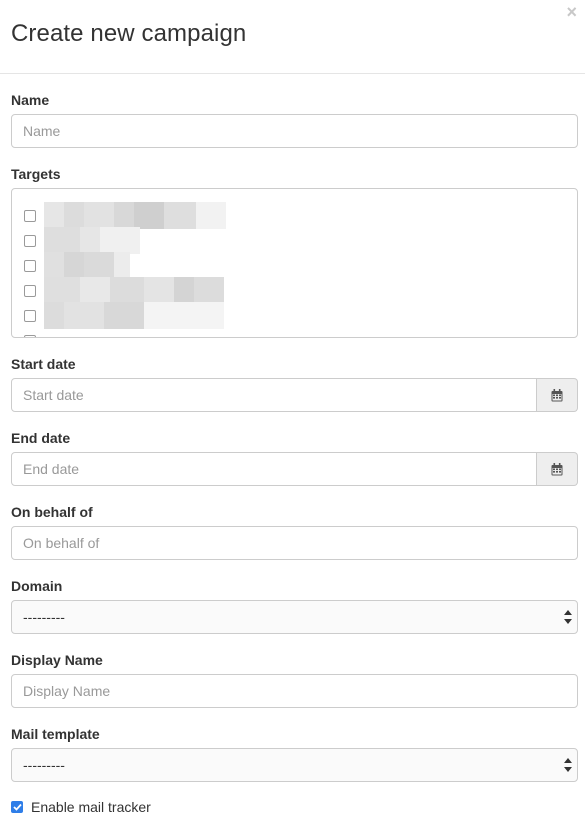  I want to click on end-date-input: End date, so click(274, 469).